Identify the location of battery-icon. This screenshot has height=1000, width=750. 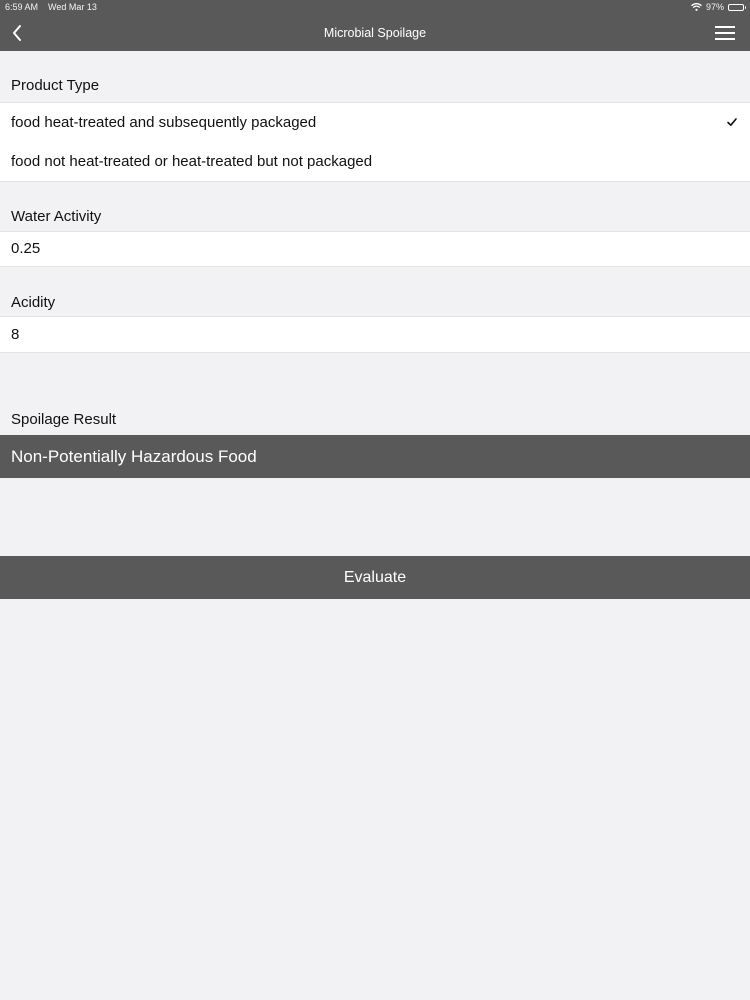
(737, 7).